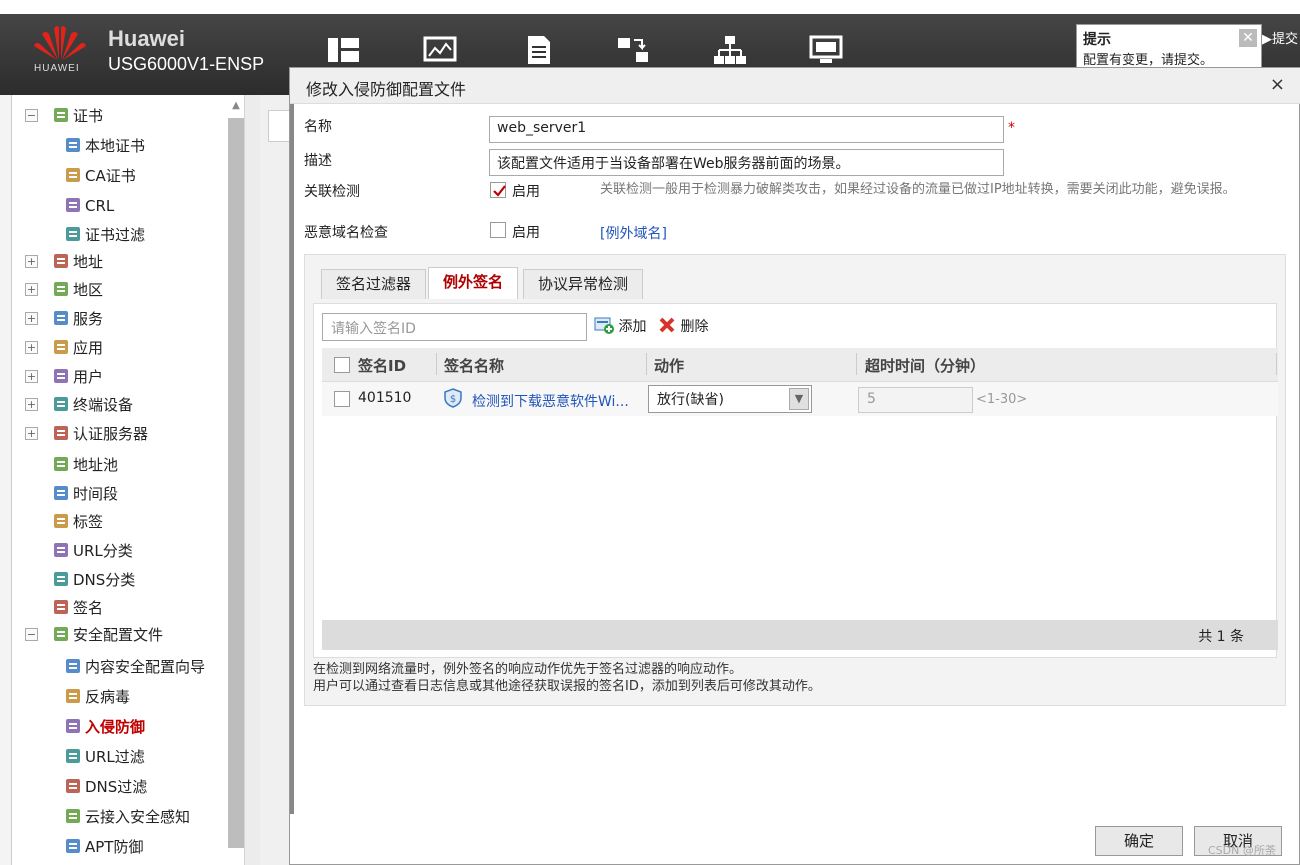 The height and width of the screenshot is (865, 1300). I want to click on document-icon, so click(538, 50).